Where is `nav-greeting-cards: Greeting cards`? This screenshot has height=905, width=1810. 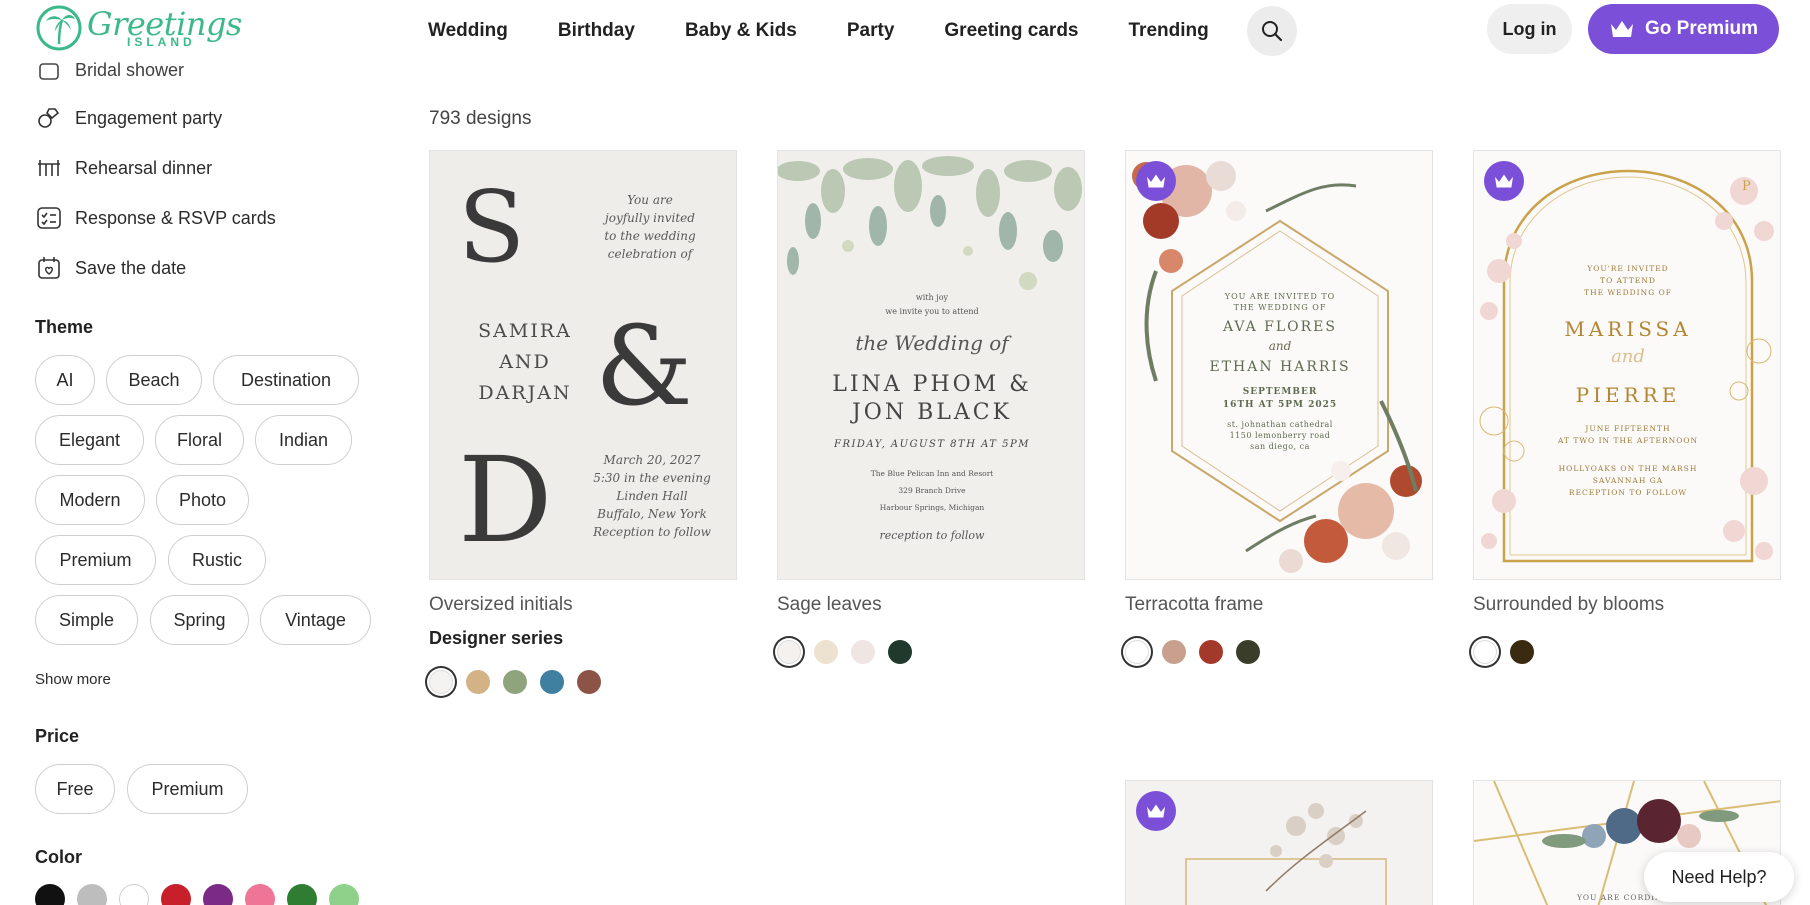
nav-greeting-cards: Greeting cards is located at coordinates (1011, 31).